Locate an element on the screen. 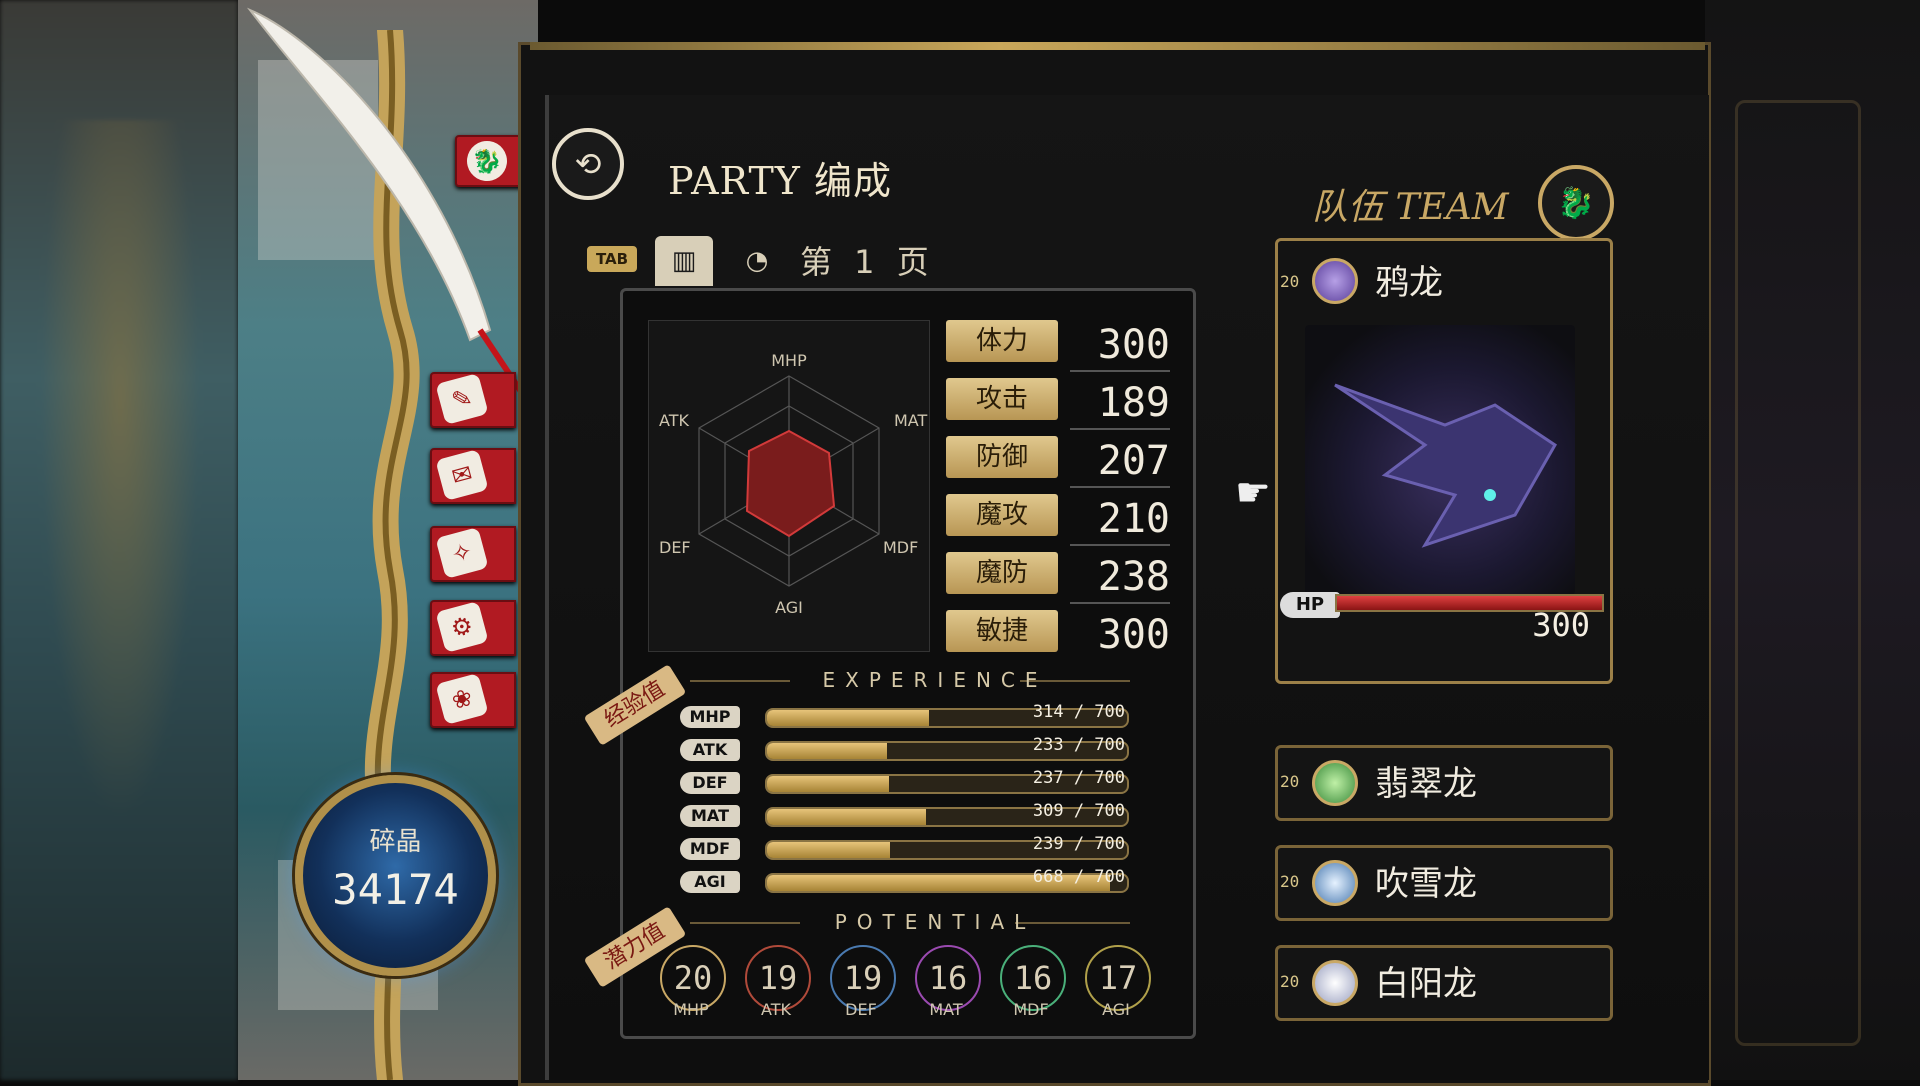 This screenshot has height=1086, width=1920. stat-label-def: 防御 is located at coordinates (1002, 457).